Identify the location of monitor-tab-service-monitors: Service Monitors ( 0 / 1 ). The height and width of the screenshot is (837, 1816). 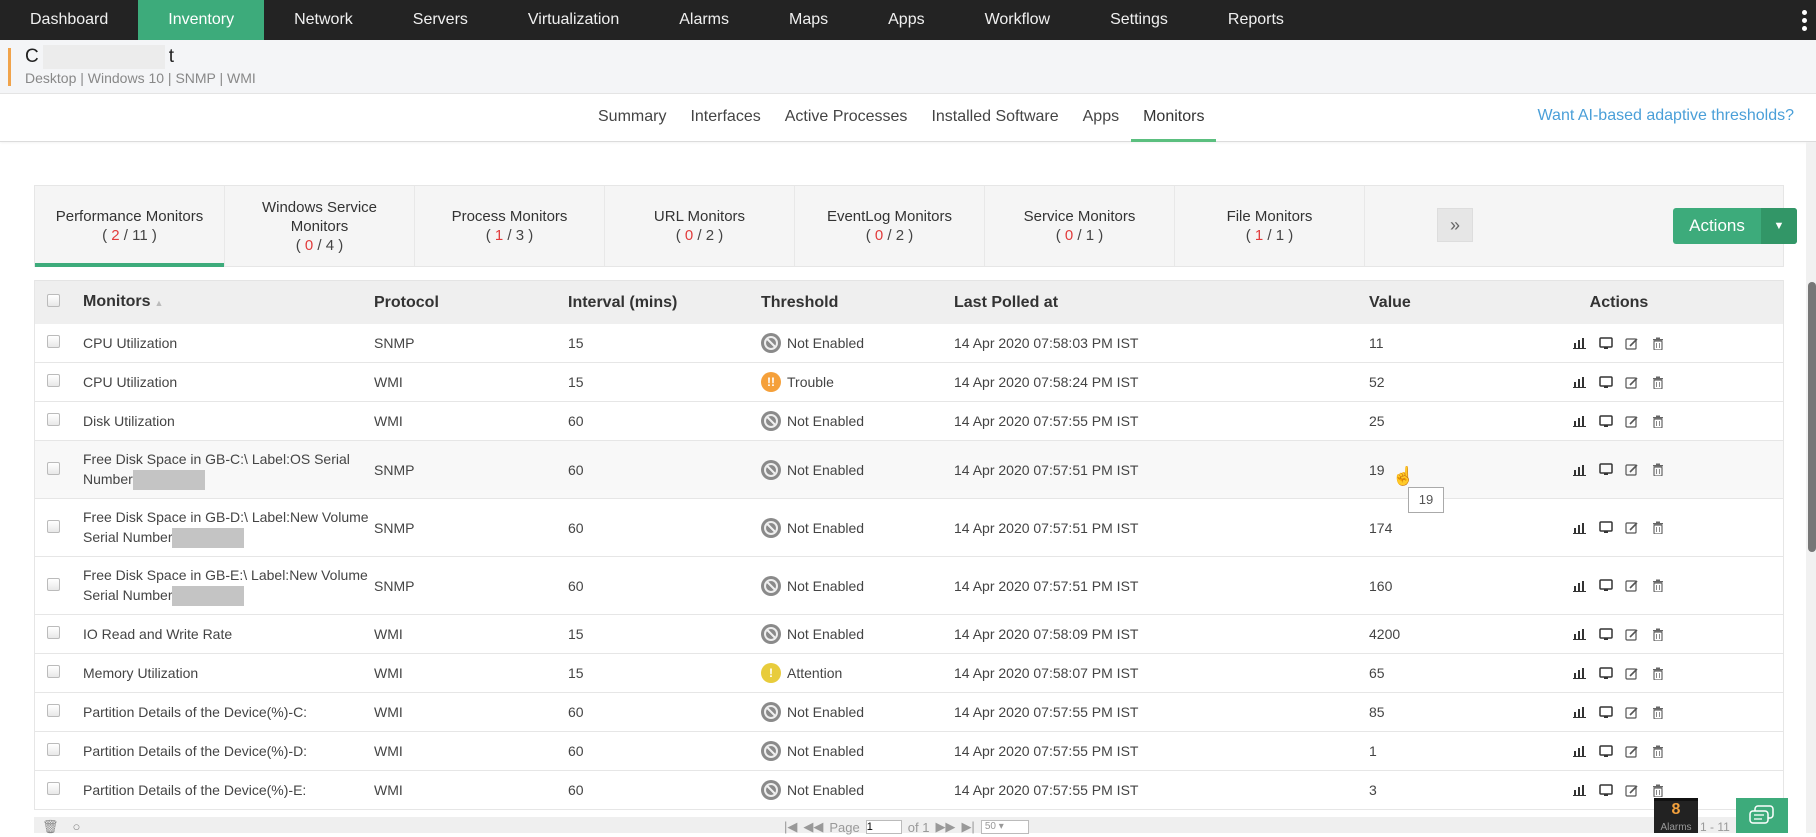
(1080, 226).